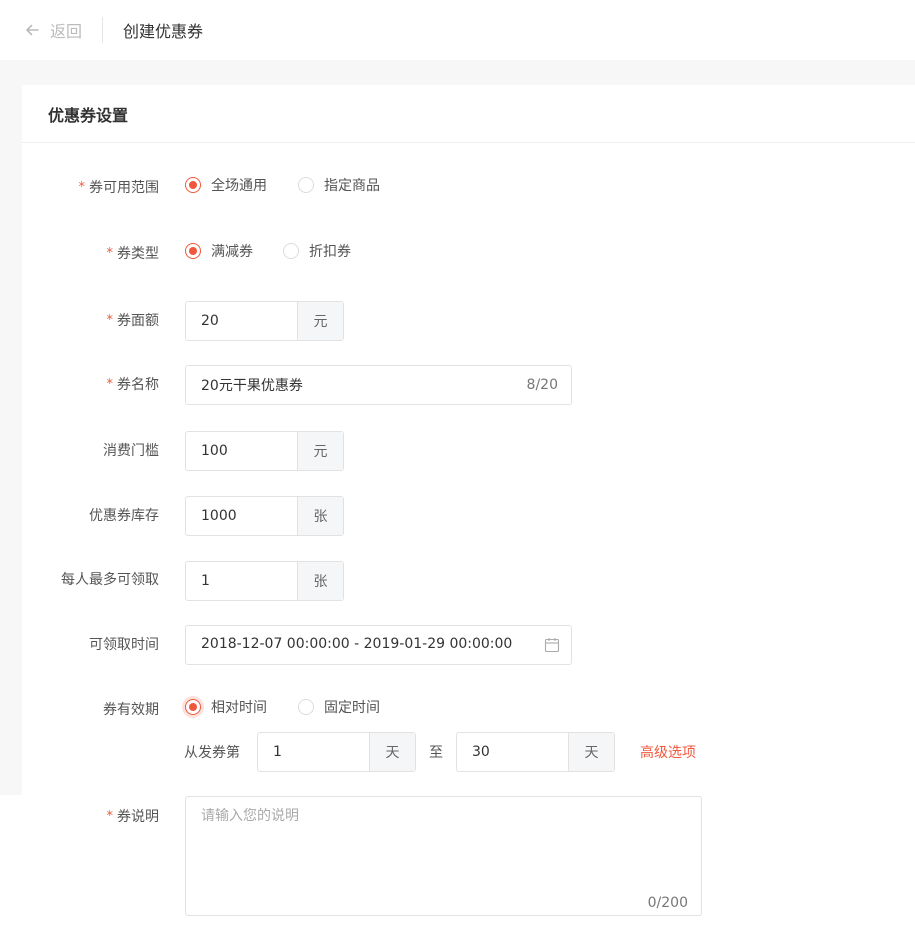 This screenshot has width=915, height=927. I want to click on validity-label: 券有效期, so click(131, 710).